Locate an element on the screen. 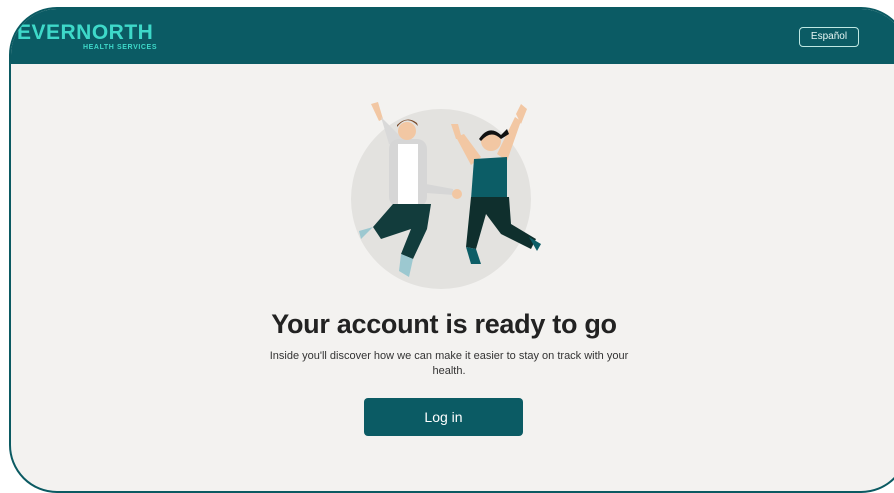 Image resolution: width=894 pixels, height=493 pixels. login-button: Log in is located at coordinates (443, 417).